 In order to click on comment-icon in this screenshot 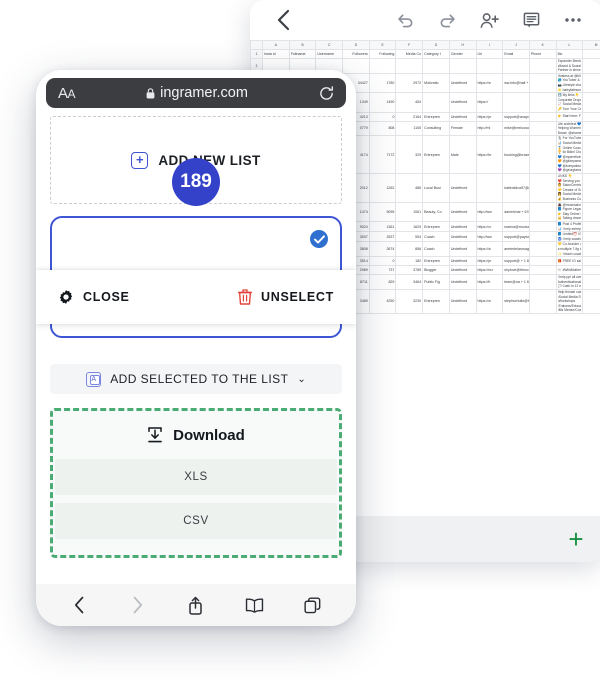, I will do `click(531, 20)`.